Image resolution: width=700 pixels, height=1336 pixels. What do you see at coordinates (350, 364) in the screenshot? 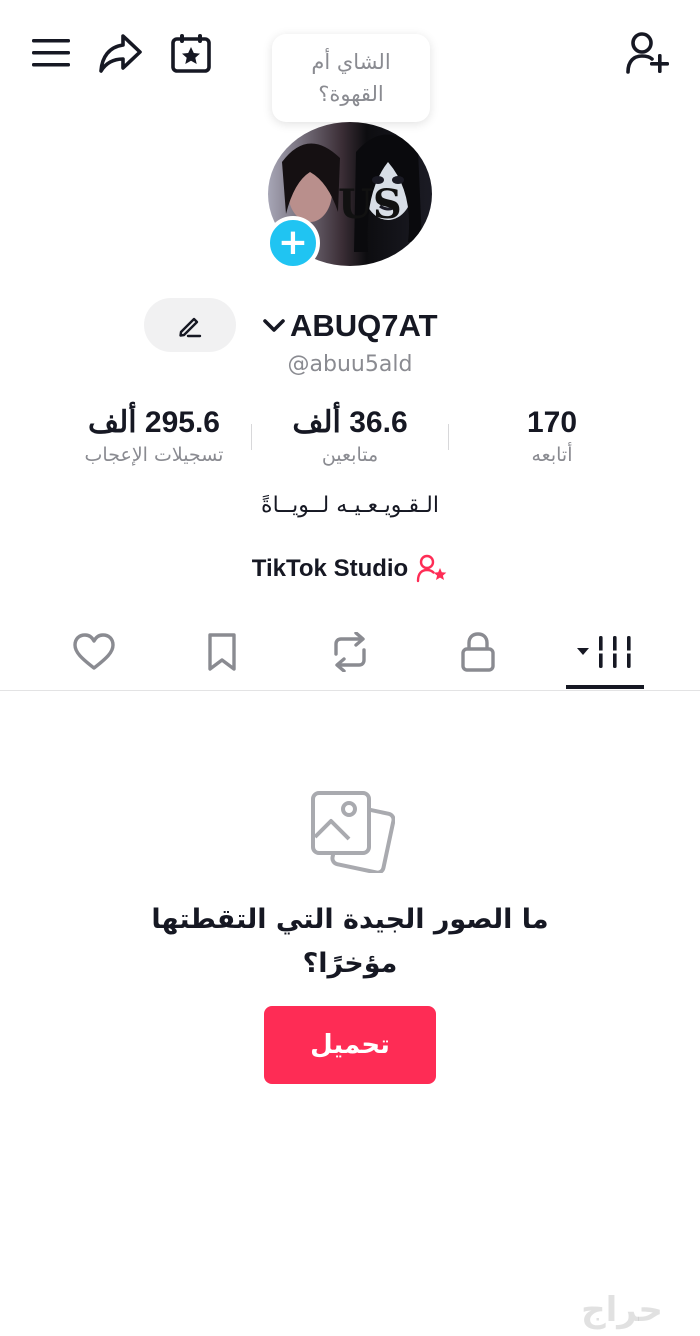
I see `user-handle: @abuu5ald` at bounding box center [350, 364].